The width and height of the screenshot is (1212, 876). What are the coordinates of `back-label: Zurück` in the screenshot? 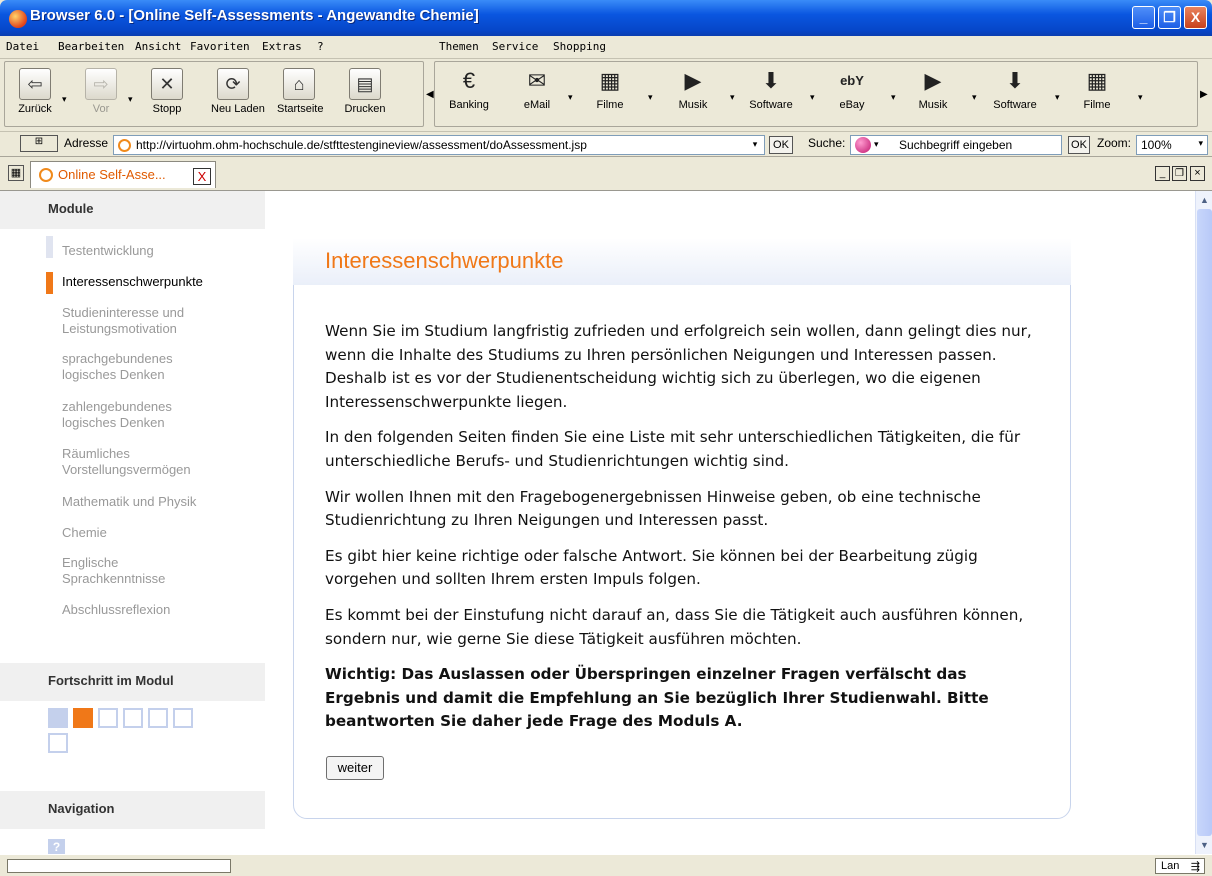 It's located at (35, 109).